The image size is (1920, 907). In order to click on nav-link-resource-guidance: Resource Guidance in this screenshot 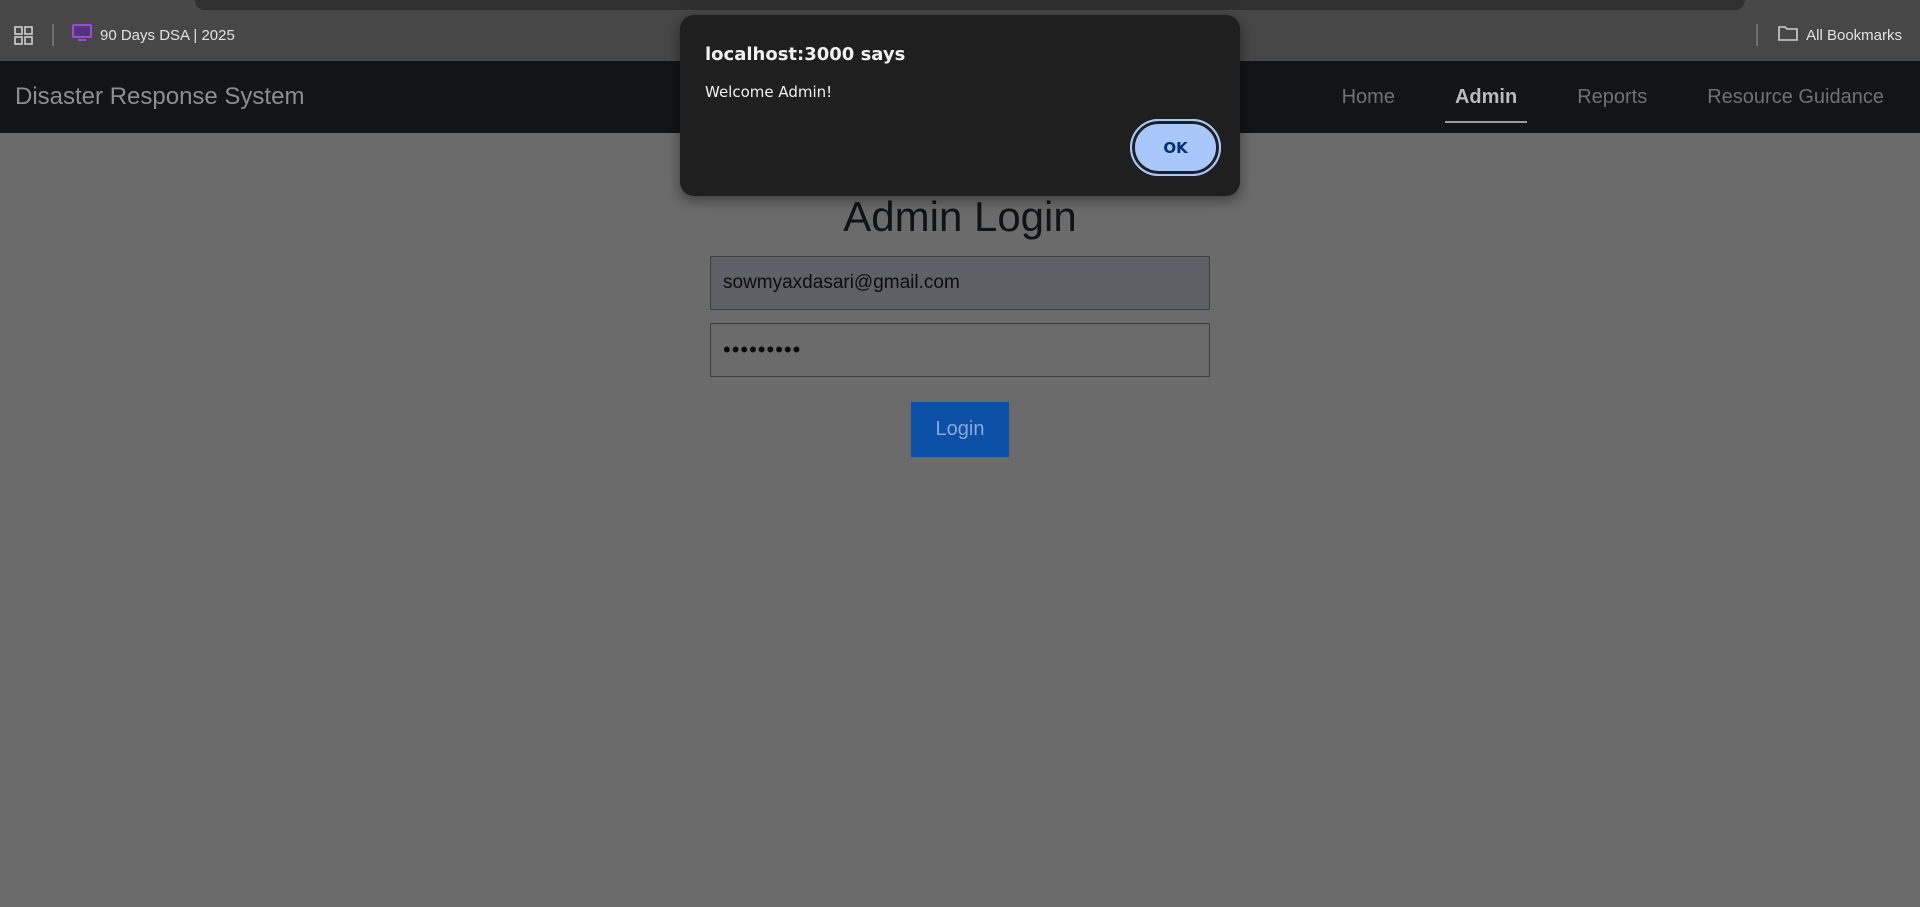, I will do `click(1795, 97)`.